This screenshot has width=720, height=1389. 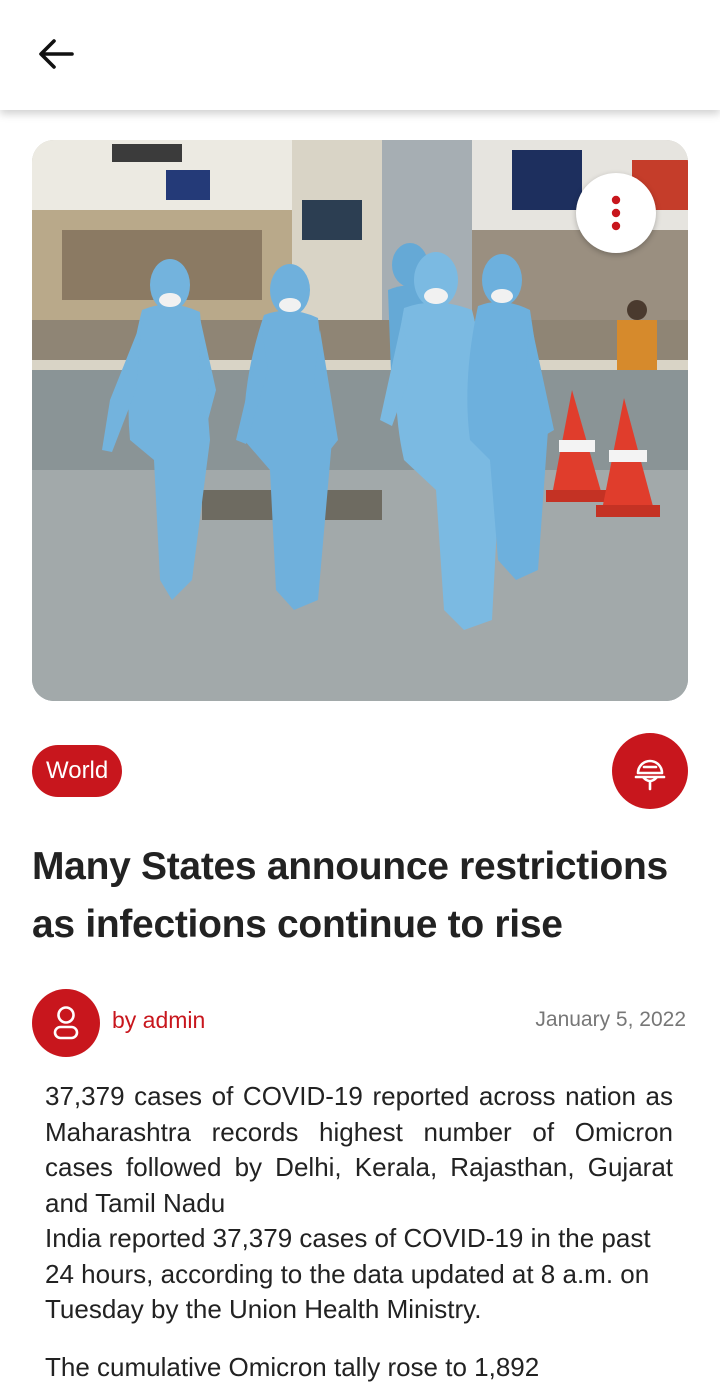 I want to click on vertical-dots-icon, so click(x=616, y=213).